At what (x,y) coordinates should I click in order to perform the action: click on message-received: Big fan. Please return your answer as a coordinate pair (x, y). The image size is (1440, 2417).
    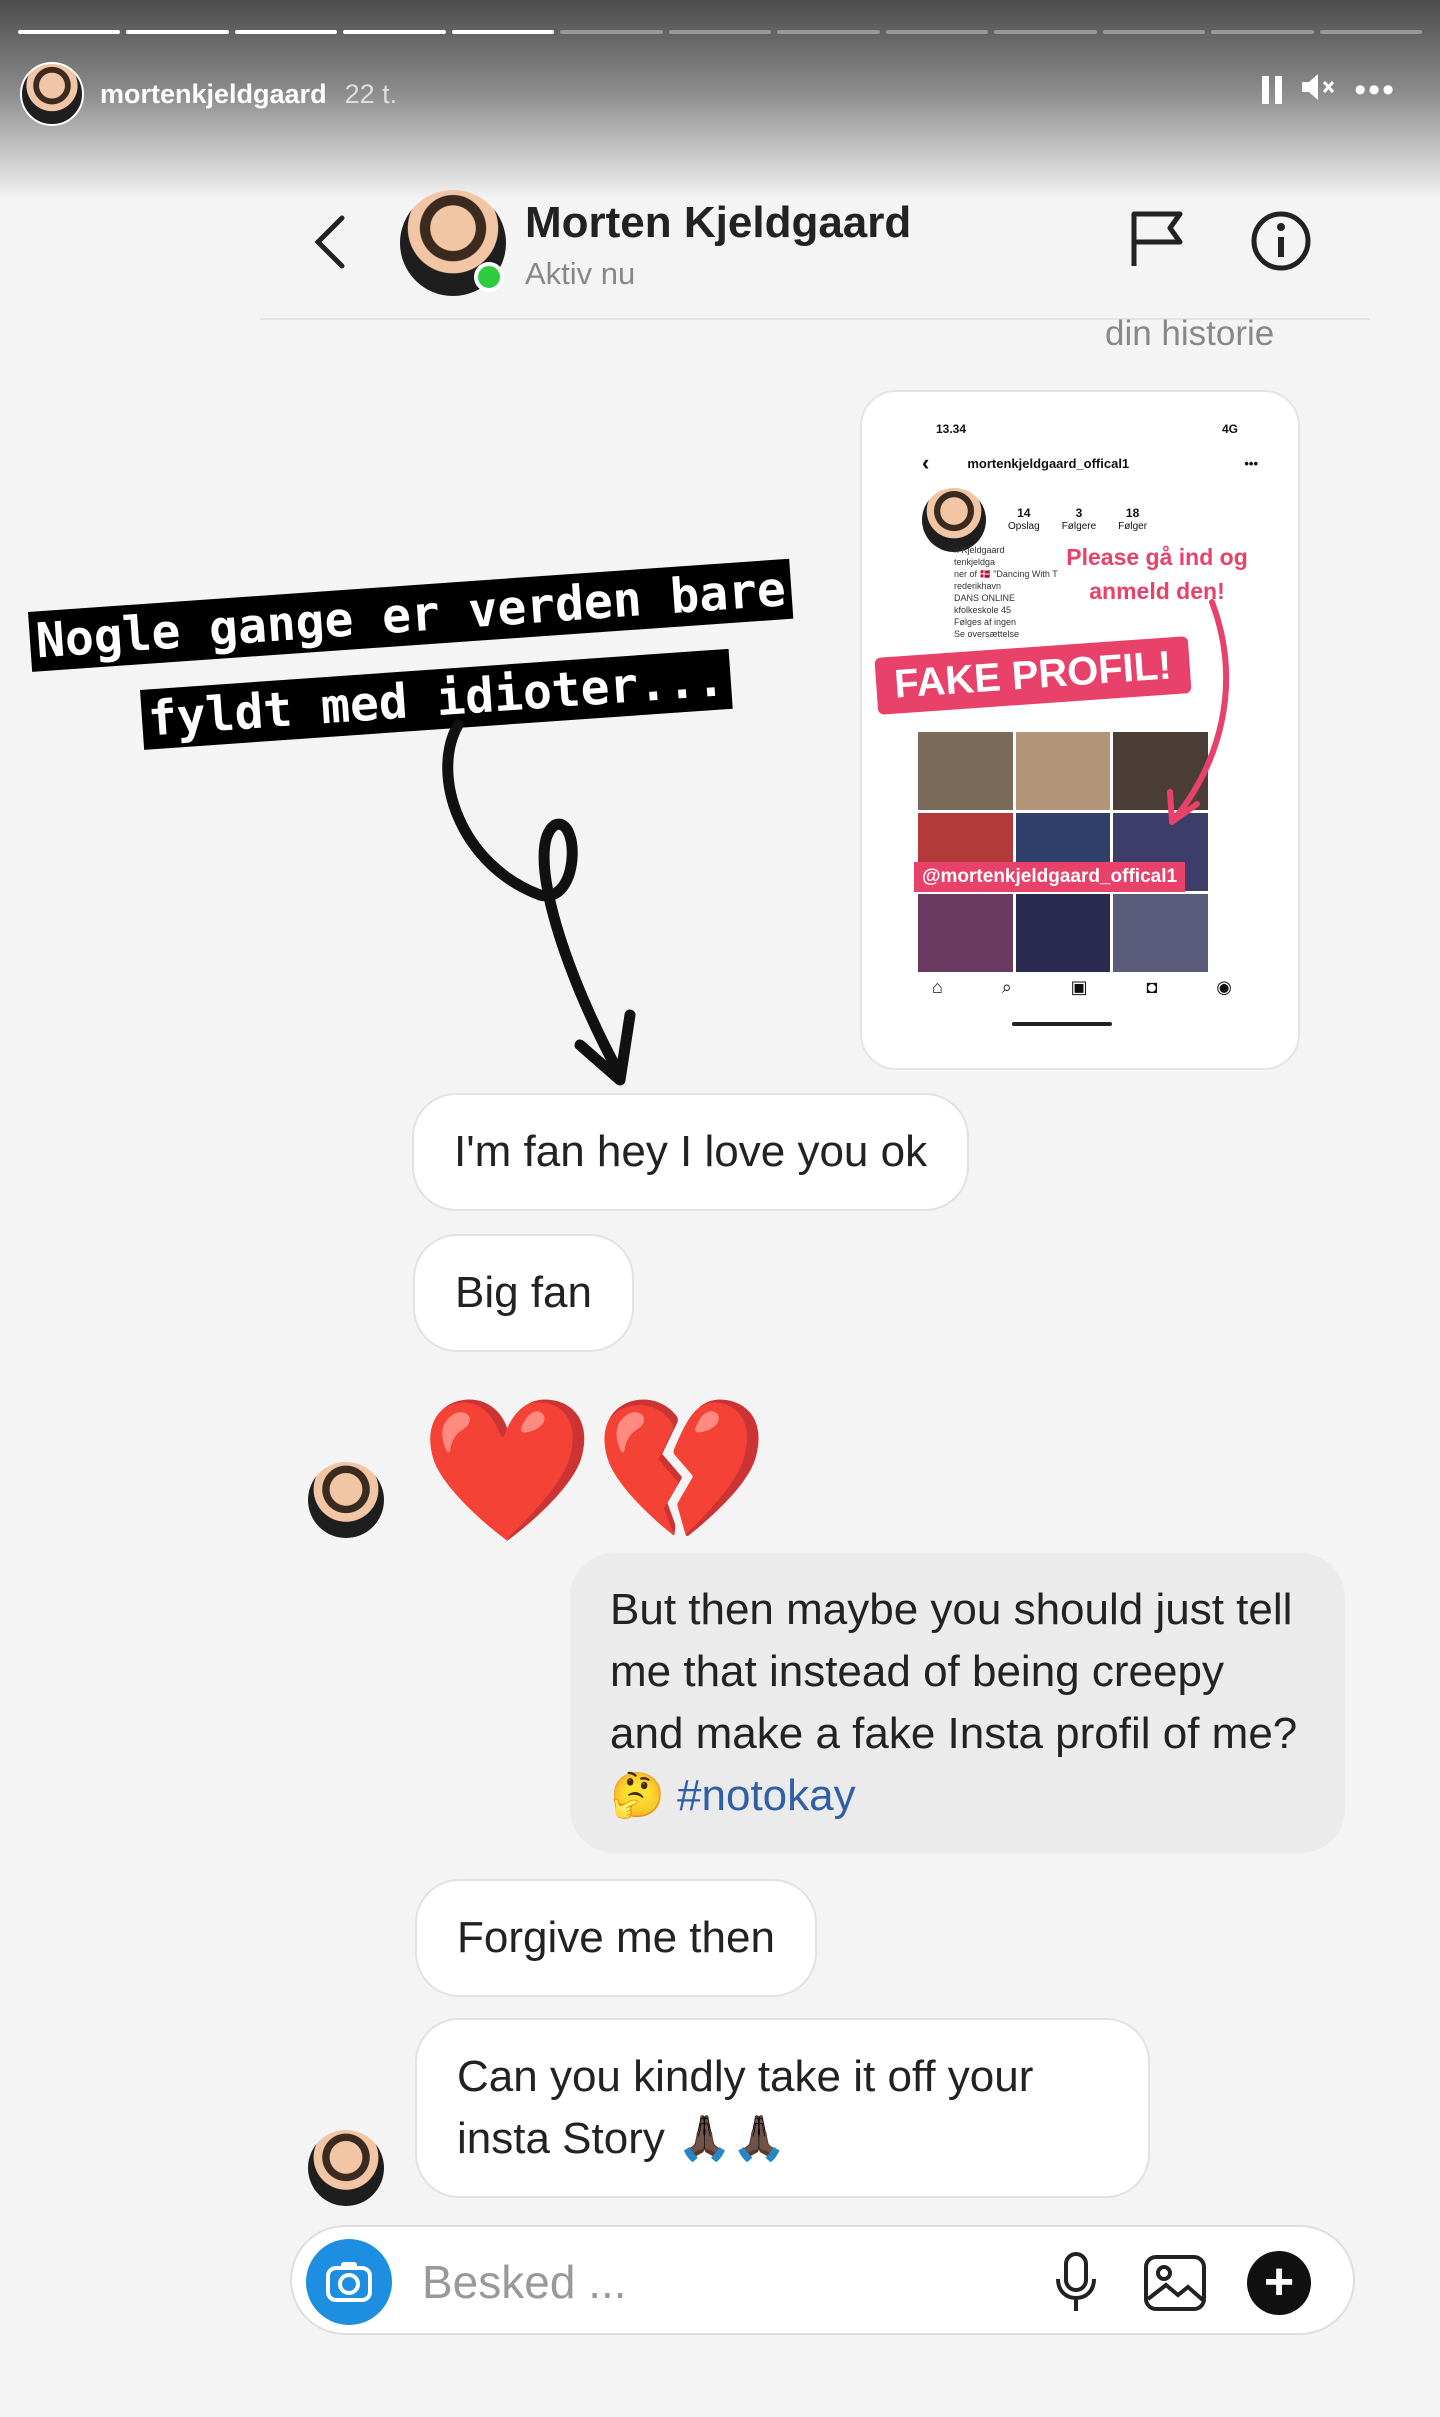
    Looking at the image, I should click on (523, 1293).